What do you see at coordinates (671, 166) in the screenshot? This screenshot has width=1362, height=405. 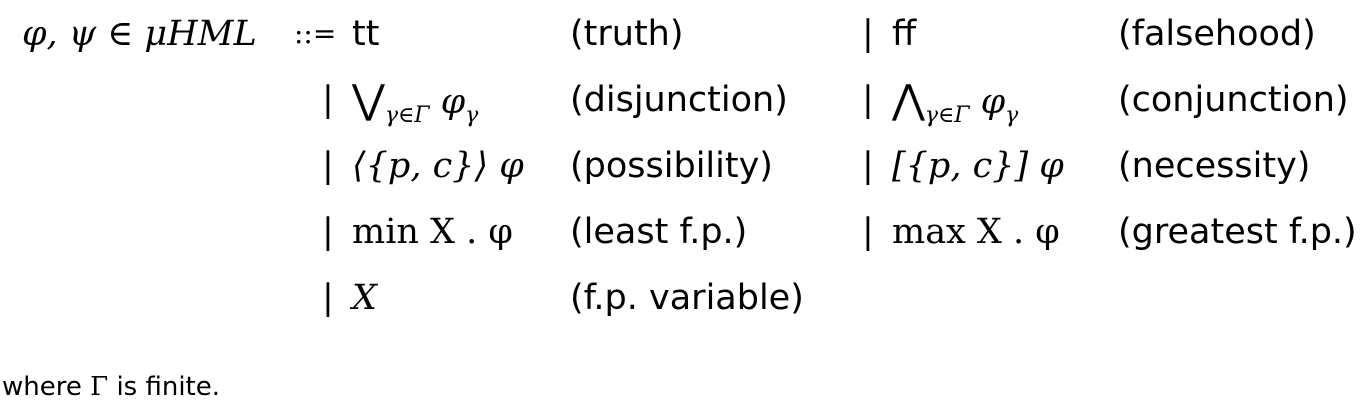 I see `row-3-left-label: (possibility)` at bounding box center [671, 166].